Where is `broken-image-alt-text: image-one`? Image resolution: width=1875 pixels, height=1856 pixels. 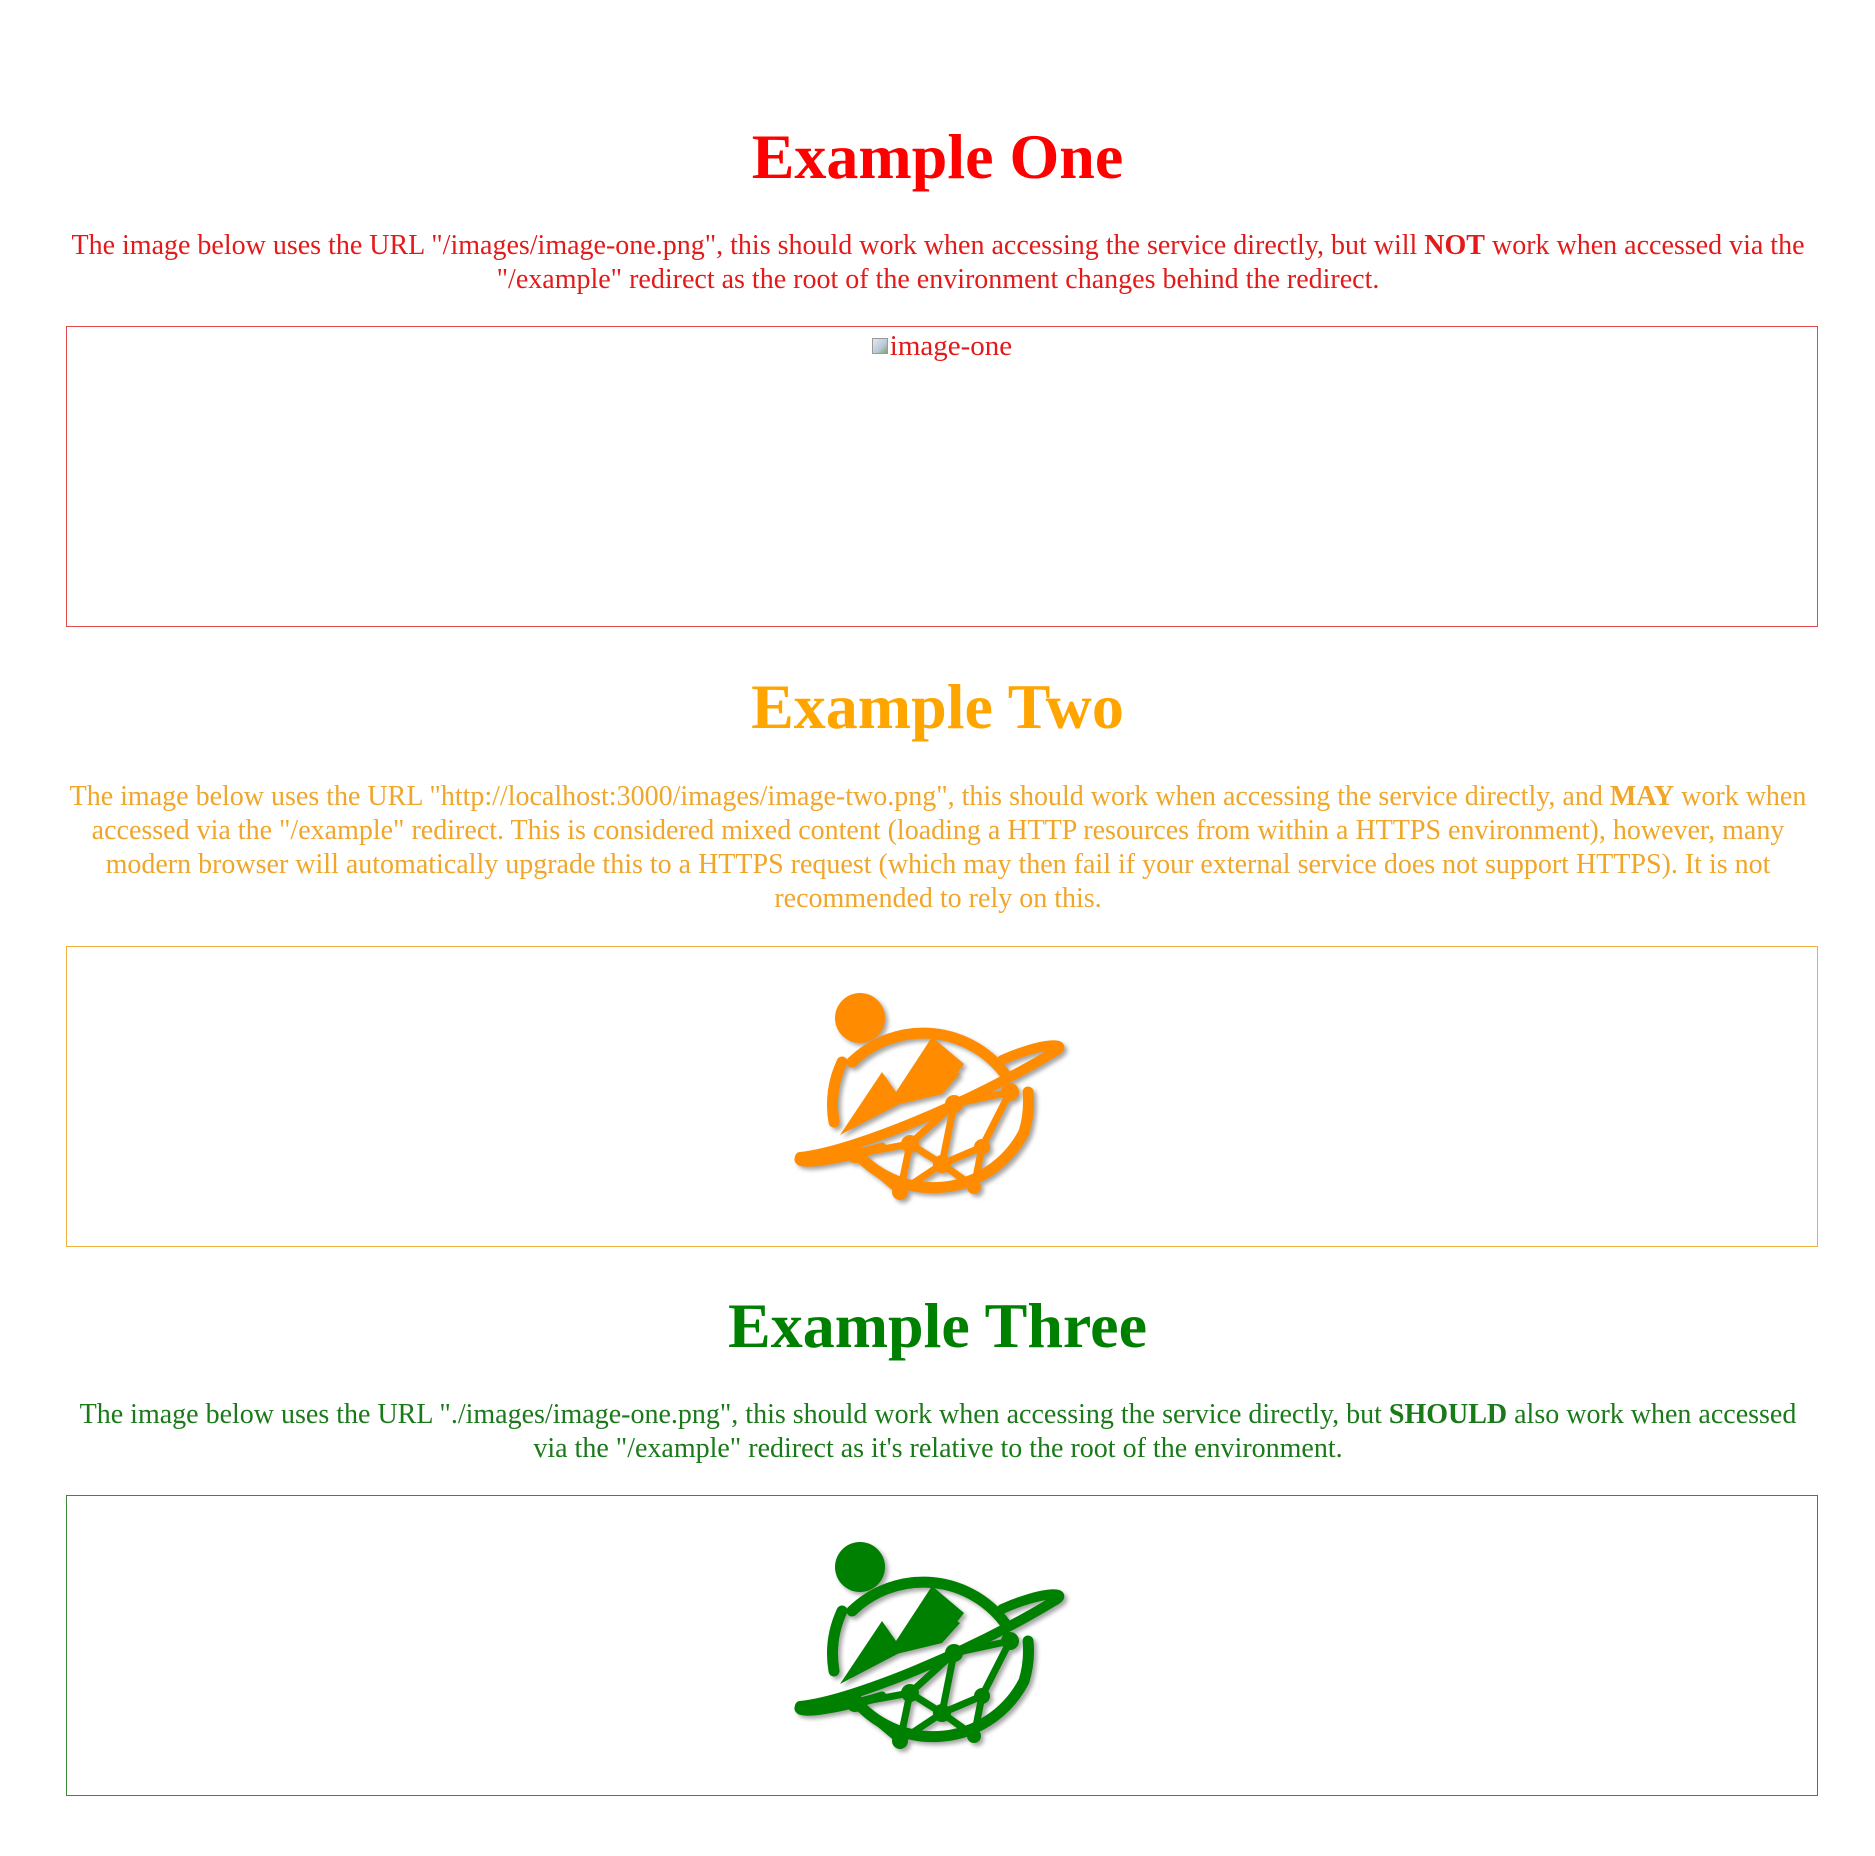 broken-image-alt-text: image-one is located at coordinates (951, 346).